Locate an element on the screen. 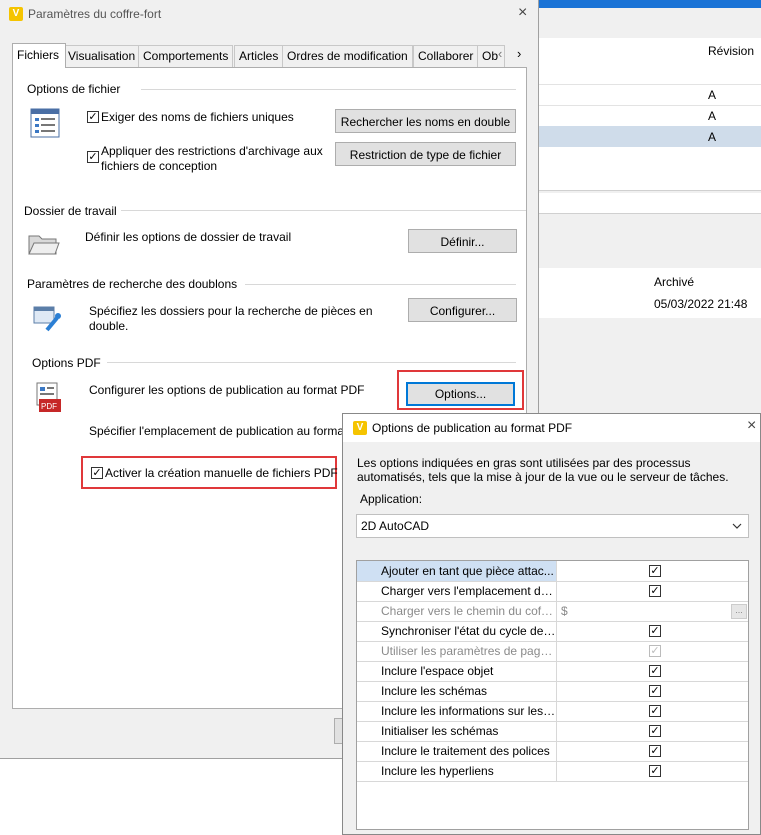 Image resolution: width=761 pixels, height=835 pixels. tab-behaviours: Comportements is located at coordinates (186, 56).